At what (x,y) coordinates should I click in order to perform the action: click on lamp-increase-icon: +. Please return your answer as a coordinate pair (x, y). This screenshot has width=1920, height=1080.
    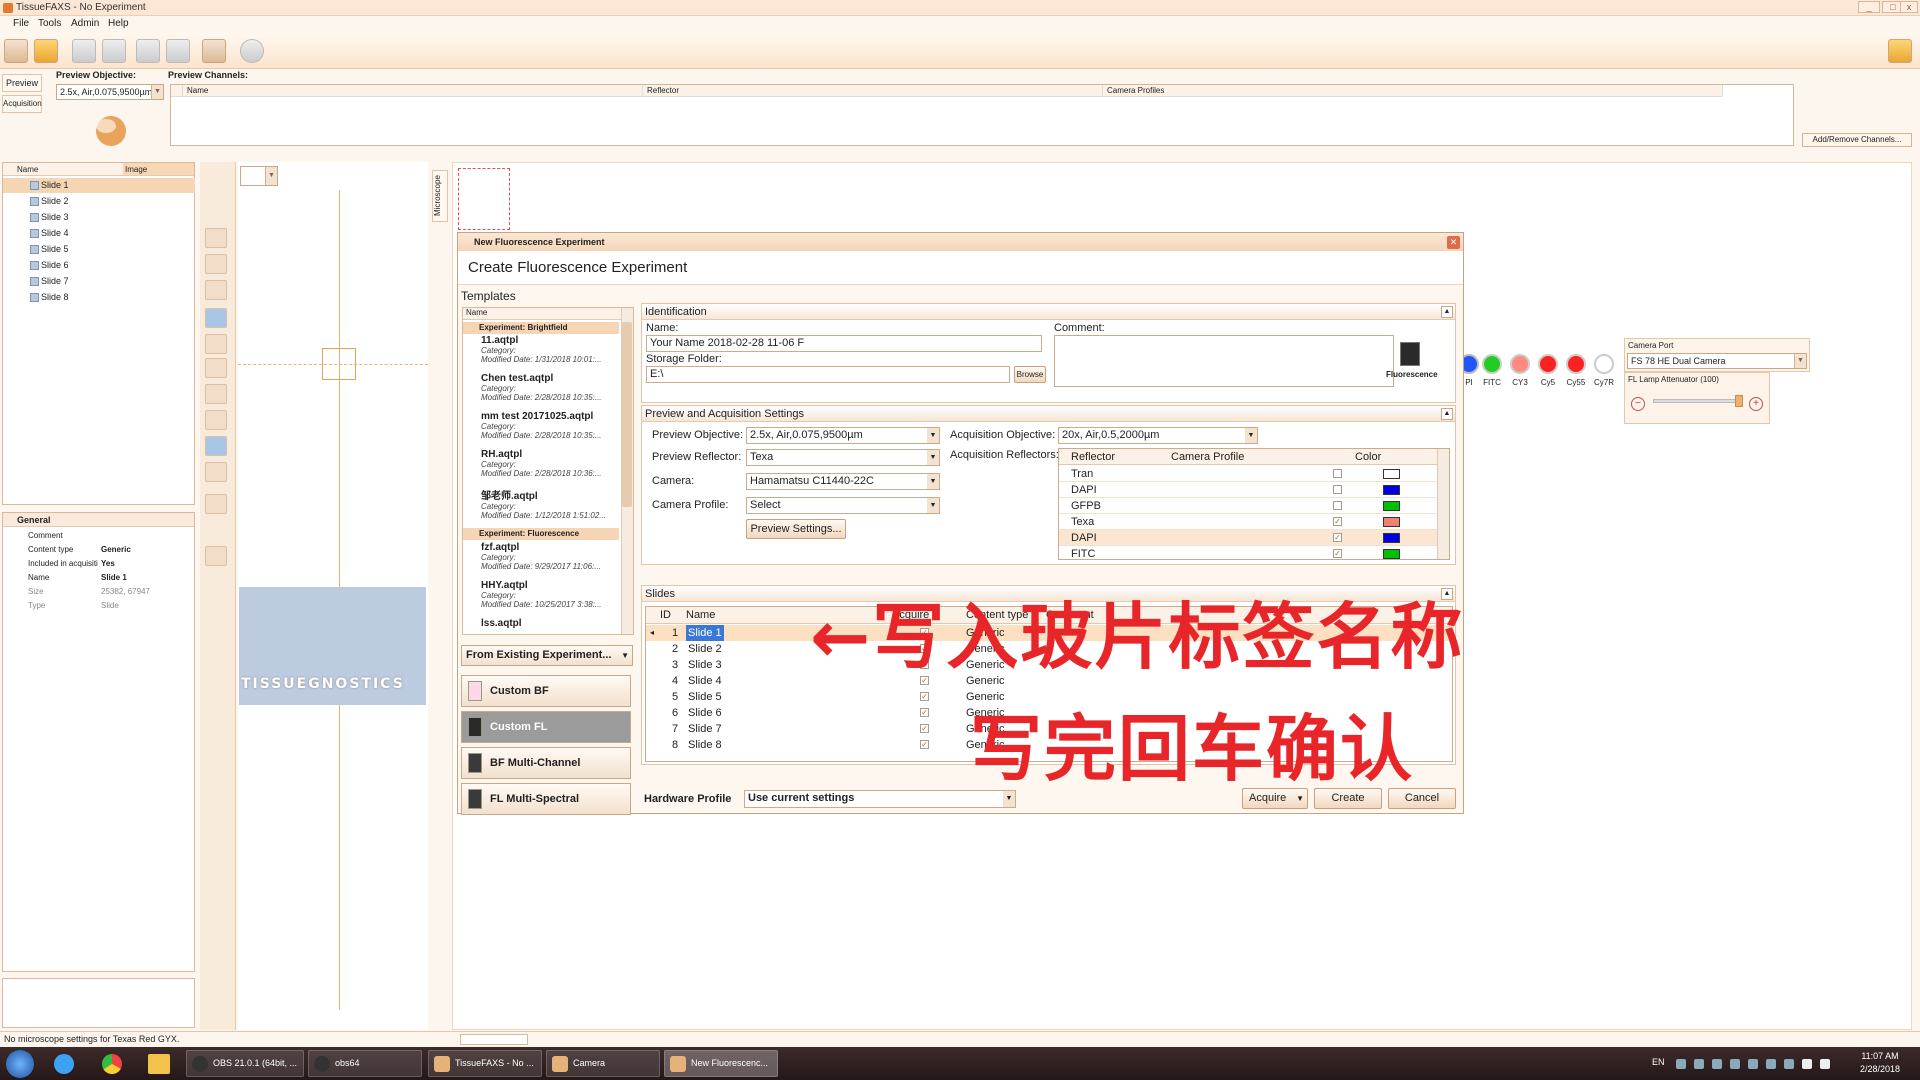
    Looking at the image, I should click on (1756, 404).